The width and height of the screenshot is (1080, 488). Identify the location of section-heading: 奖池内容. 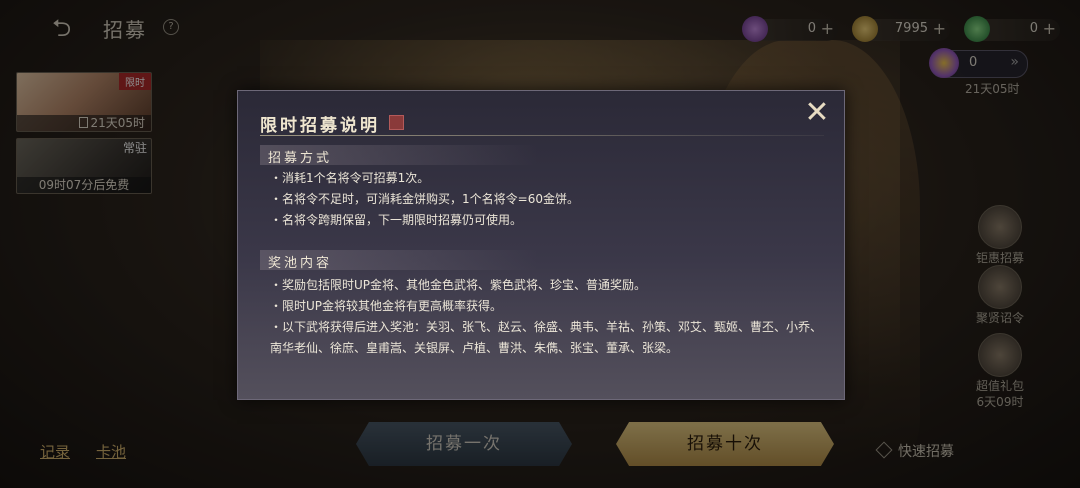
(300, 263).